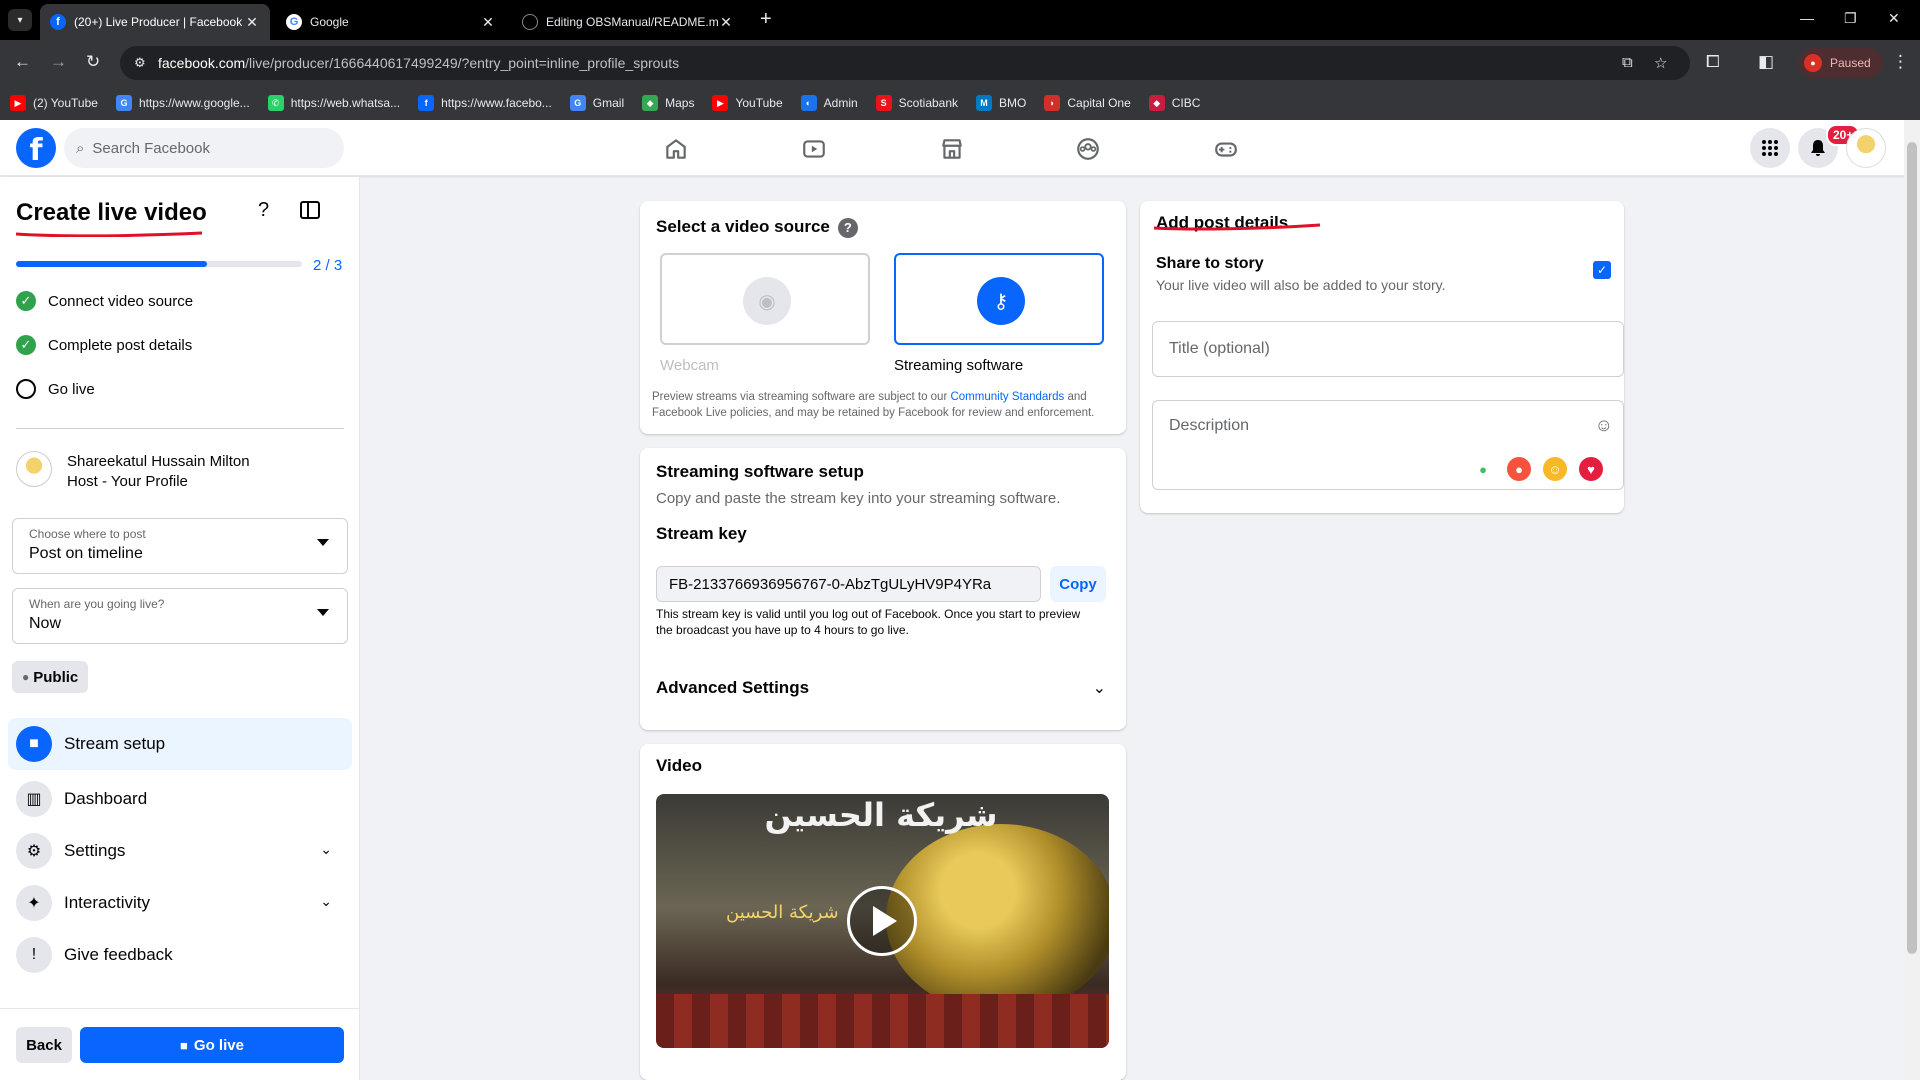 This screenshot has width=1920, height=1080. I want to click on bookmark-star-icon: ☆, so click(1660, 63).